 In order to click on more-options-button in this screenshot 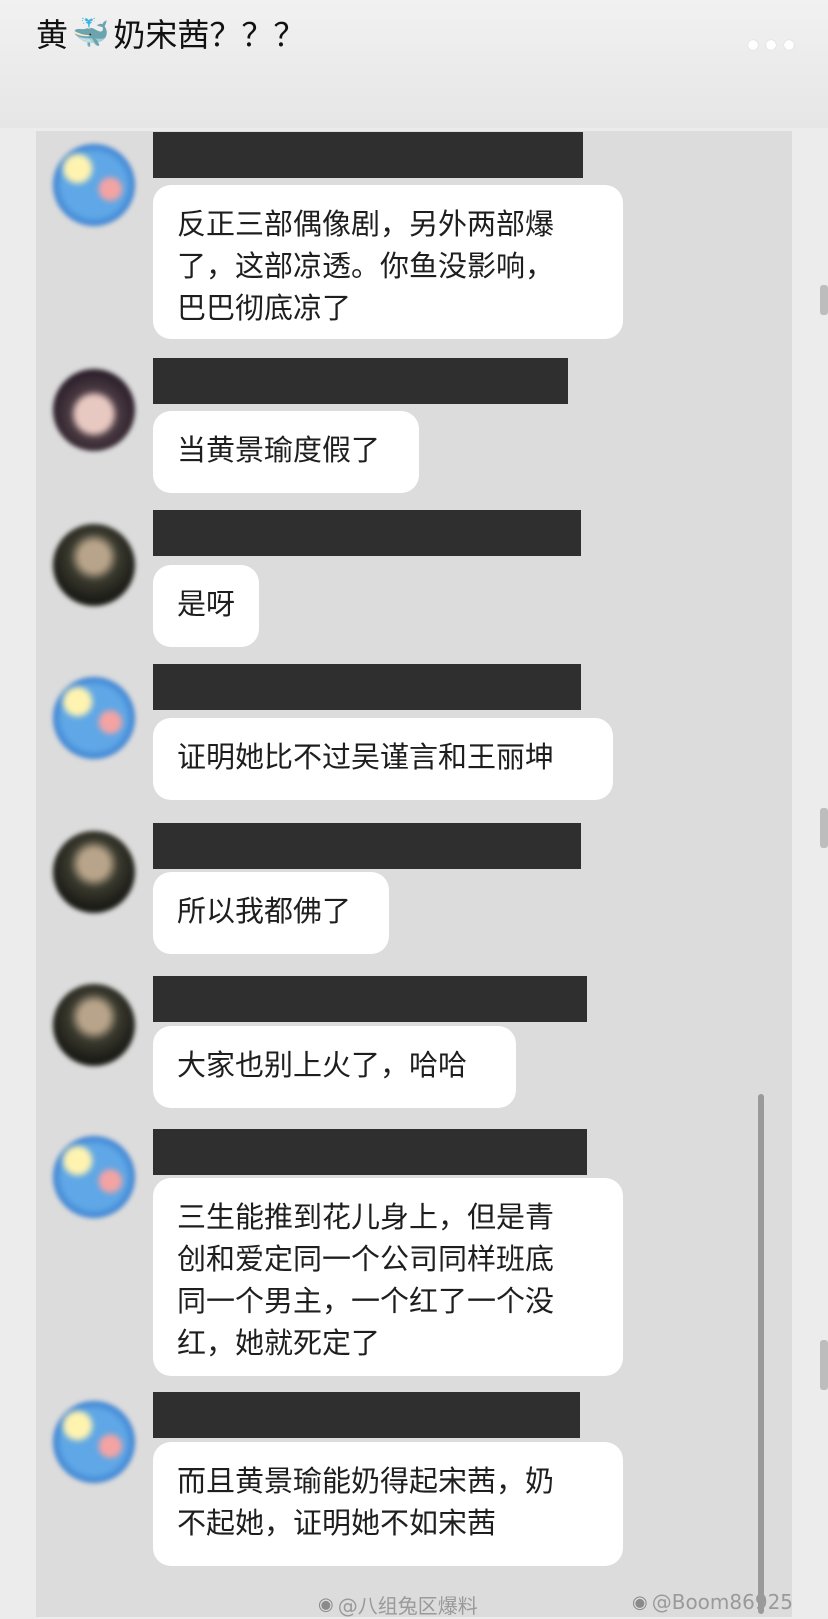, I will do `click(771, 45)`.